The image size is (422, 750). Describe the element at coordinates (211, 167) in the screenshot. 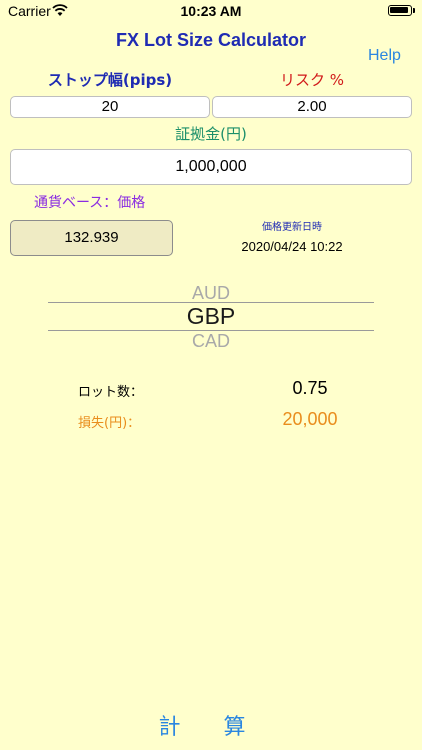

I see `margin-input: 1,000,000` at that location.